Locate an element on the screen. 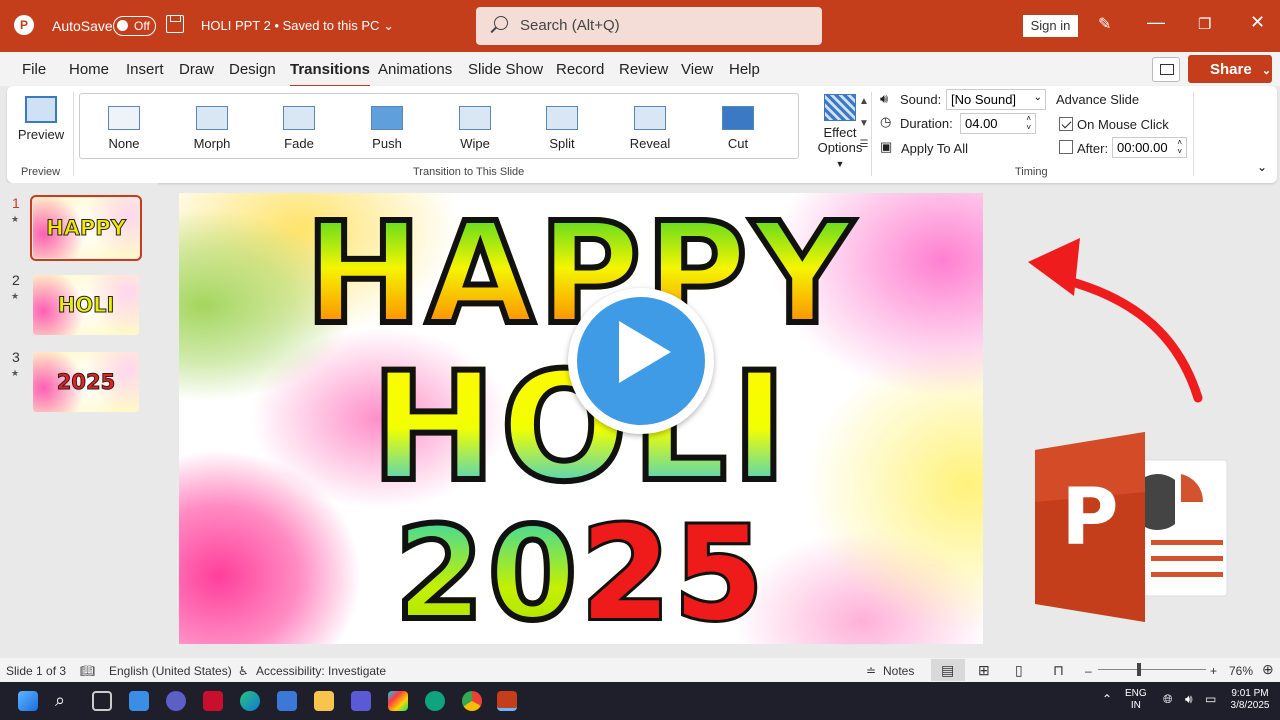 The image size is (1280, 720). after-label: After: is located at coordinates (1093, 148).